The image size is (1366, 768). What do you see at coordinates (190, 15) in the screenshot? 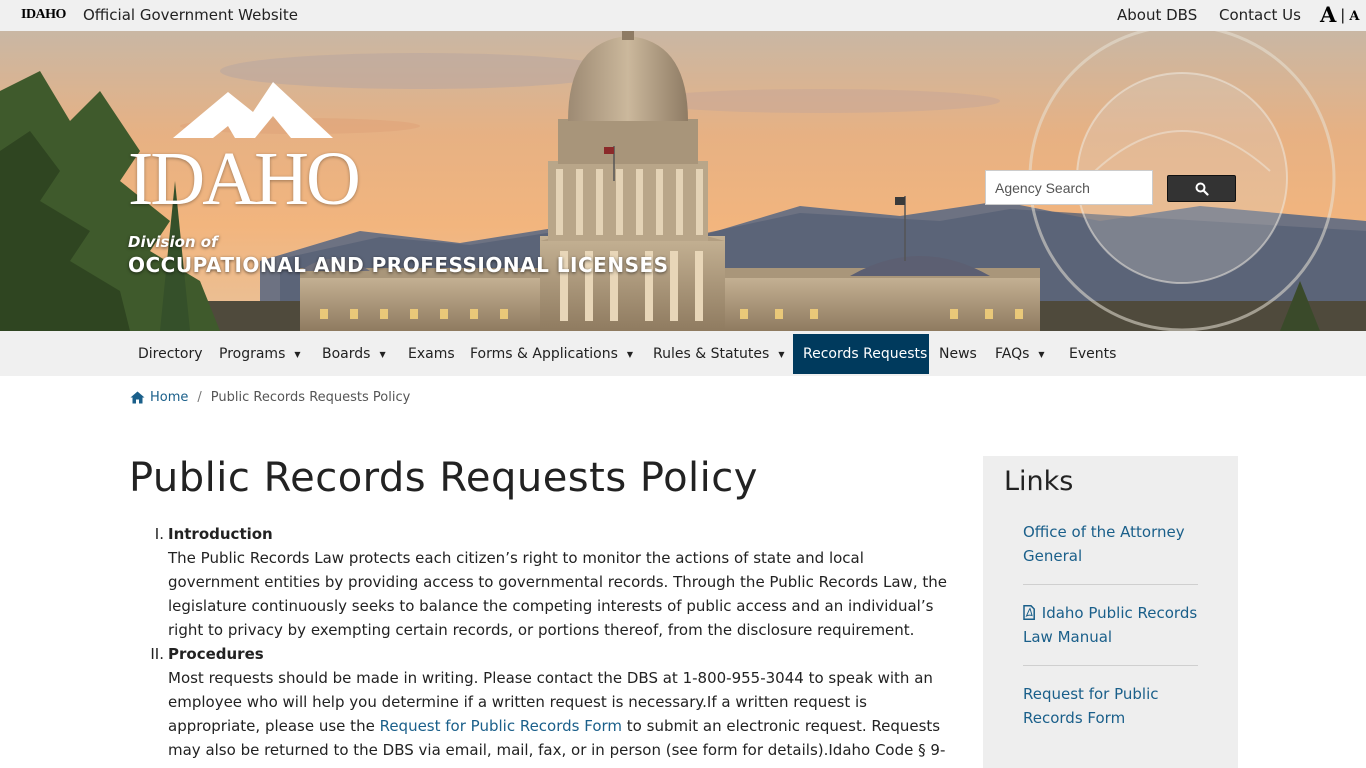
I see `official-government-label: Official Government Website` at bounding box center [190, 15].